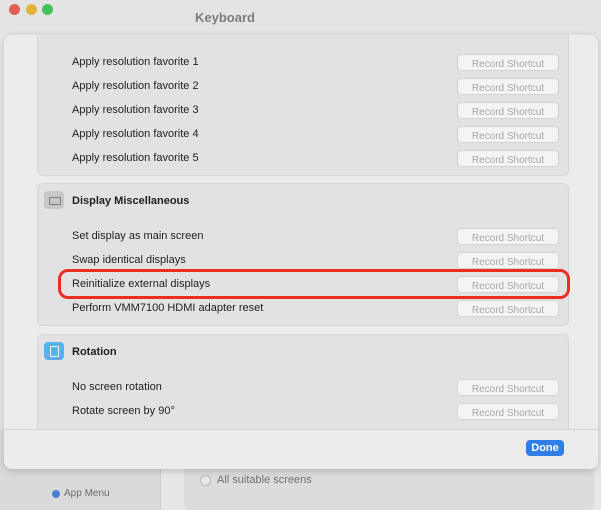 The height and width of the screenshot is (510, 601). I want to click on shortcut-label: Perform VMM7100 HDMI adapter reset, so click(168, 308).